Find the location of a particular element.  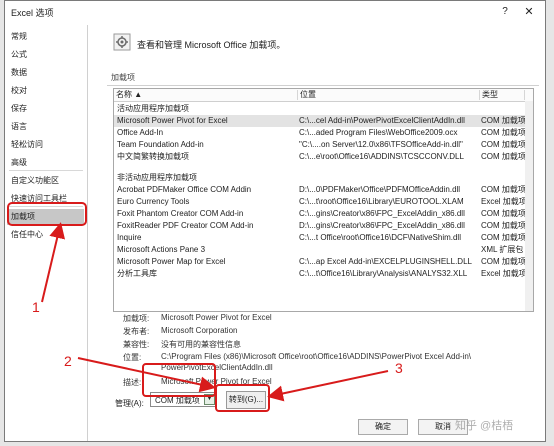

detail-publisher-value: Microsoft Corporation is located at coordinates (199, 330).